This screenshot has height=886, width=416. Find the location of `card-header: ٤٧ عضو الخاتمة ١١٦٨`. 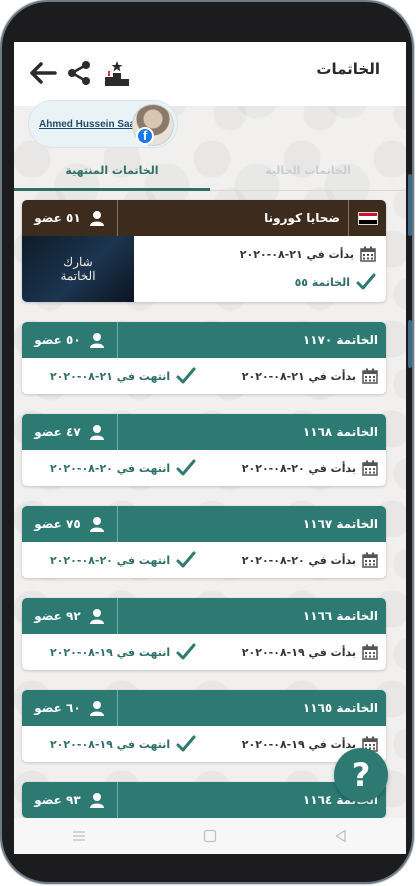

card-header: ٤٧ عضو الخاتمة ١١٦٨ is located at coordinates (204, 432).